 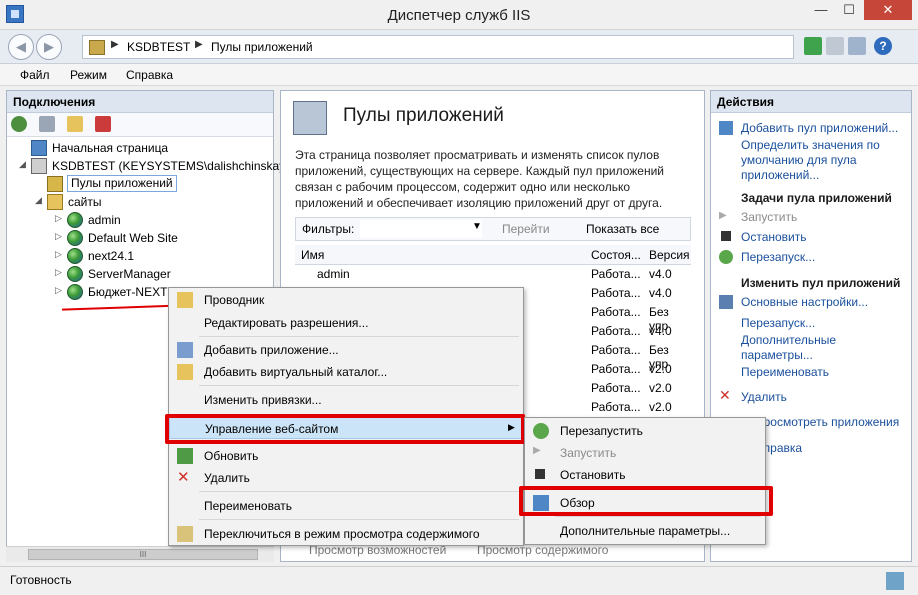 I want to click on address-field: ▶ KSDBTEST ▶ Пулы приложений, so click(x=438, y=47).